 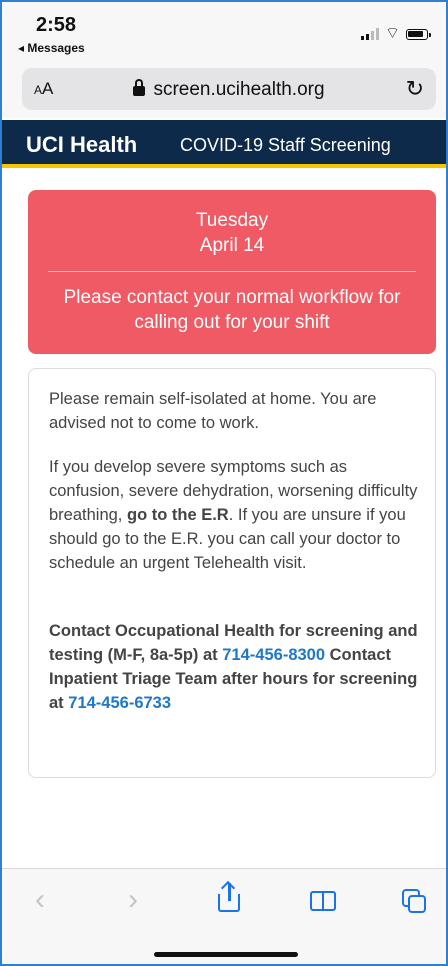 I want to click on header-subtitle: COVID-19 Staff Screening, so click(x=285, y=145).